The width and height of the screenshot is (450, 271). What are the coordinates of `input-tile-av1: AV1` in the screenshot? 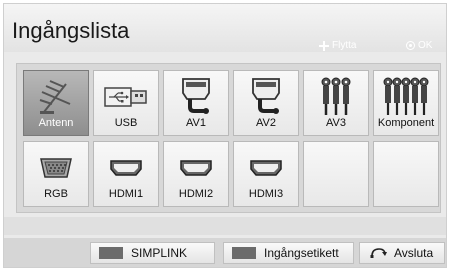 It's located at (196, 103).